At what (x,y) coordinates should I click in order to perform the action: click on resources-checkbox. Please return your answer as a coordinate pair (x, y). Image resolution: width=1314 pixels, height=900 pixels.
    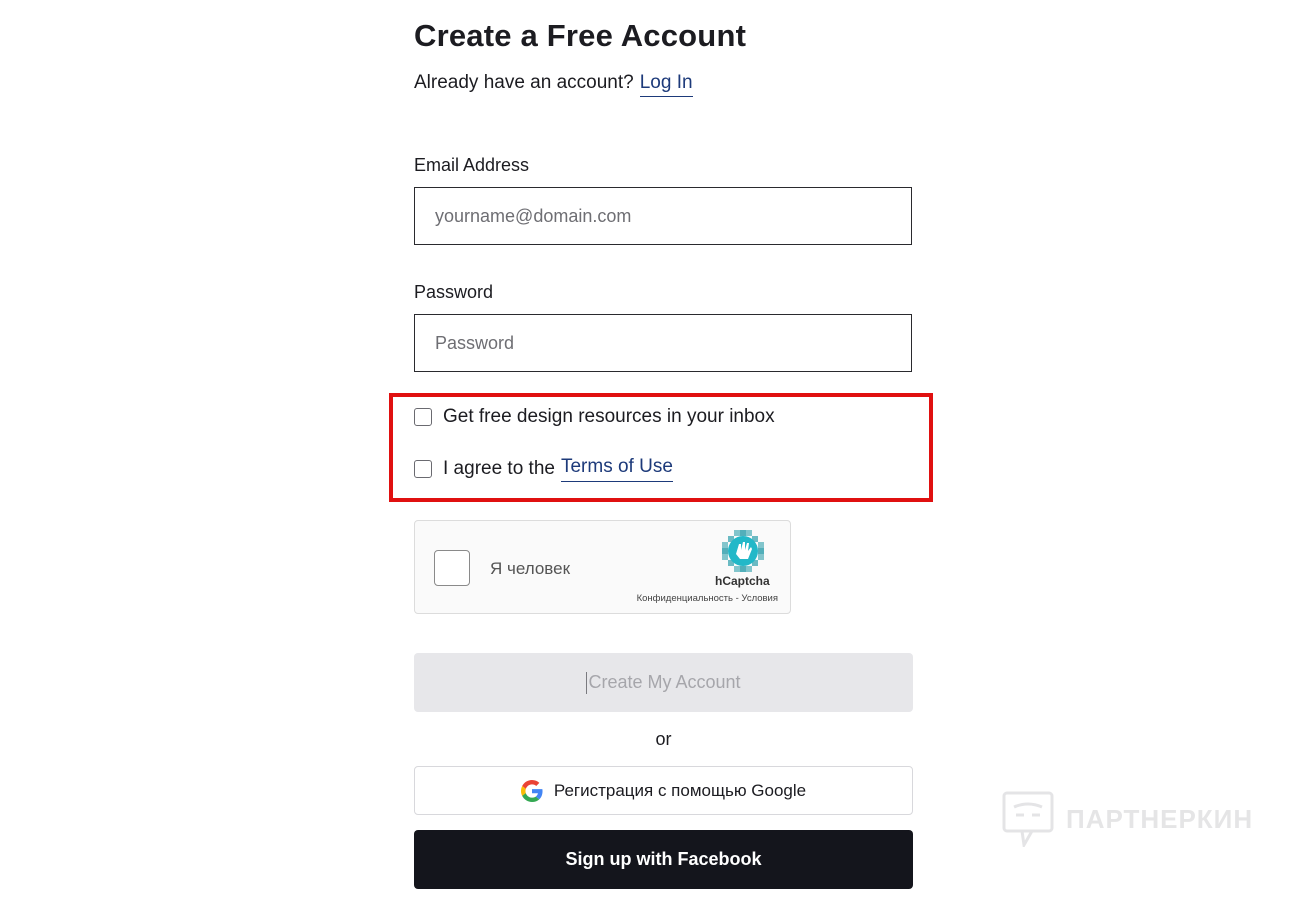
    Looking at the image, I should click on (423, 417).